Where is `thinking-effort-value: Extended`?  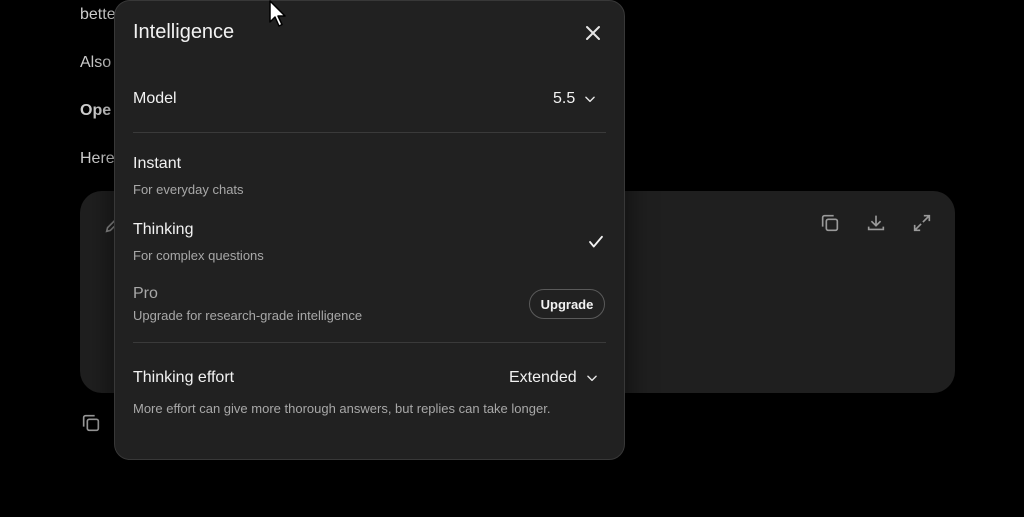 thinking-effort-value: Extended is located at coordinates (543, 377).